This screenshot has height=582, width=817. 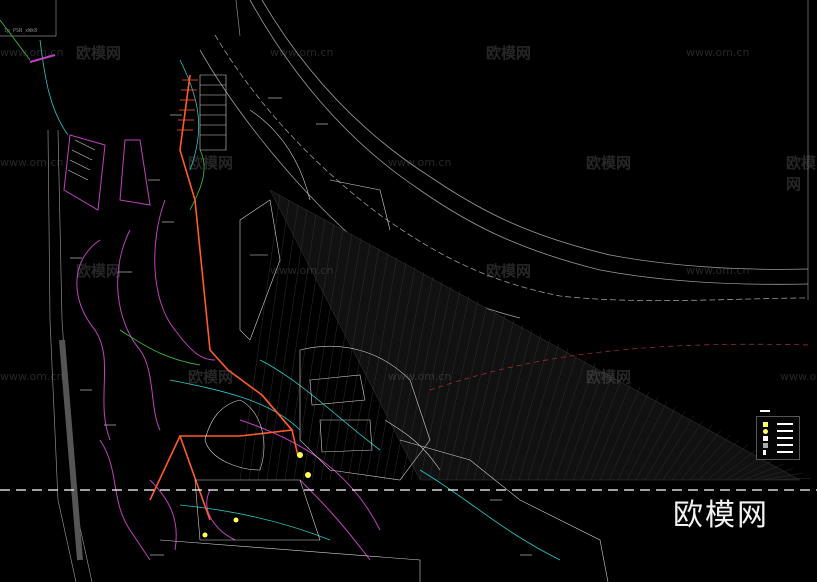 What do you see at coordinates (21, 31) in the screenshot?
I see `drawing-layer-label: lp_PSN_xWk8` at bounding box center [21, 31].